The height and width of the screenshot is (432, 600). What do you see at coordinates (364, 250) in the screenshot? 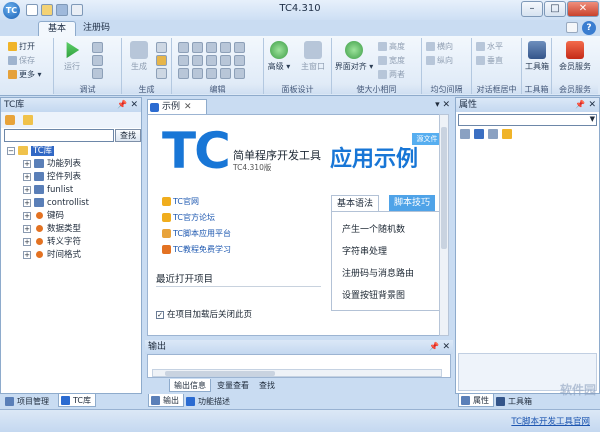
I see `tip-item: 字符串处理` at bounding box center [364, 250].